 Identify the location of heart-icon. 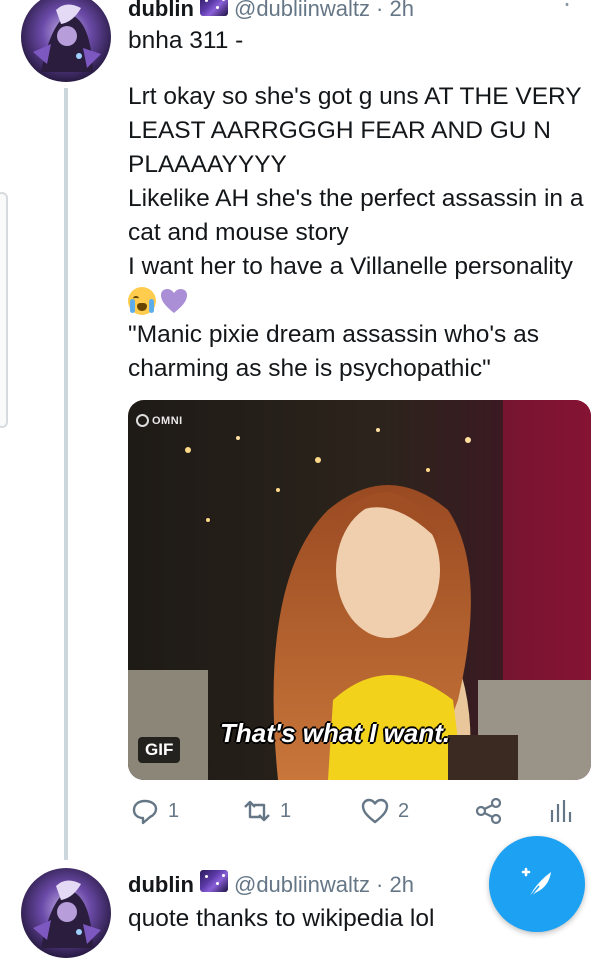
(375, 811).